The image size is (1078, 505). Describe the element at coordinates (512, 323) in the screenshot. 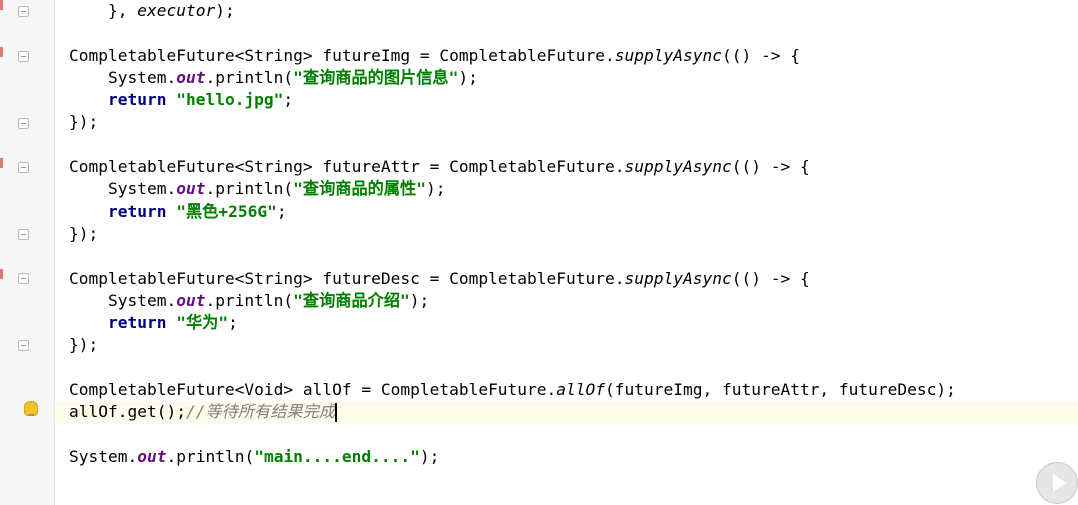

I see `code-line: return "华为";` at that location.